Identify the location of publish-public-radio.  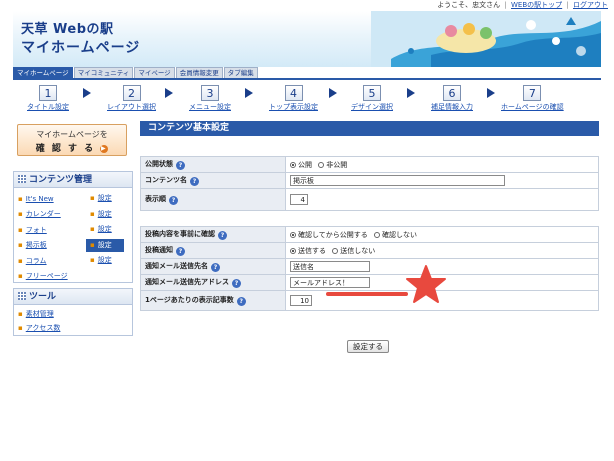
(293, 164).